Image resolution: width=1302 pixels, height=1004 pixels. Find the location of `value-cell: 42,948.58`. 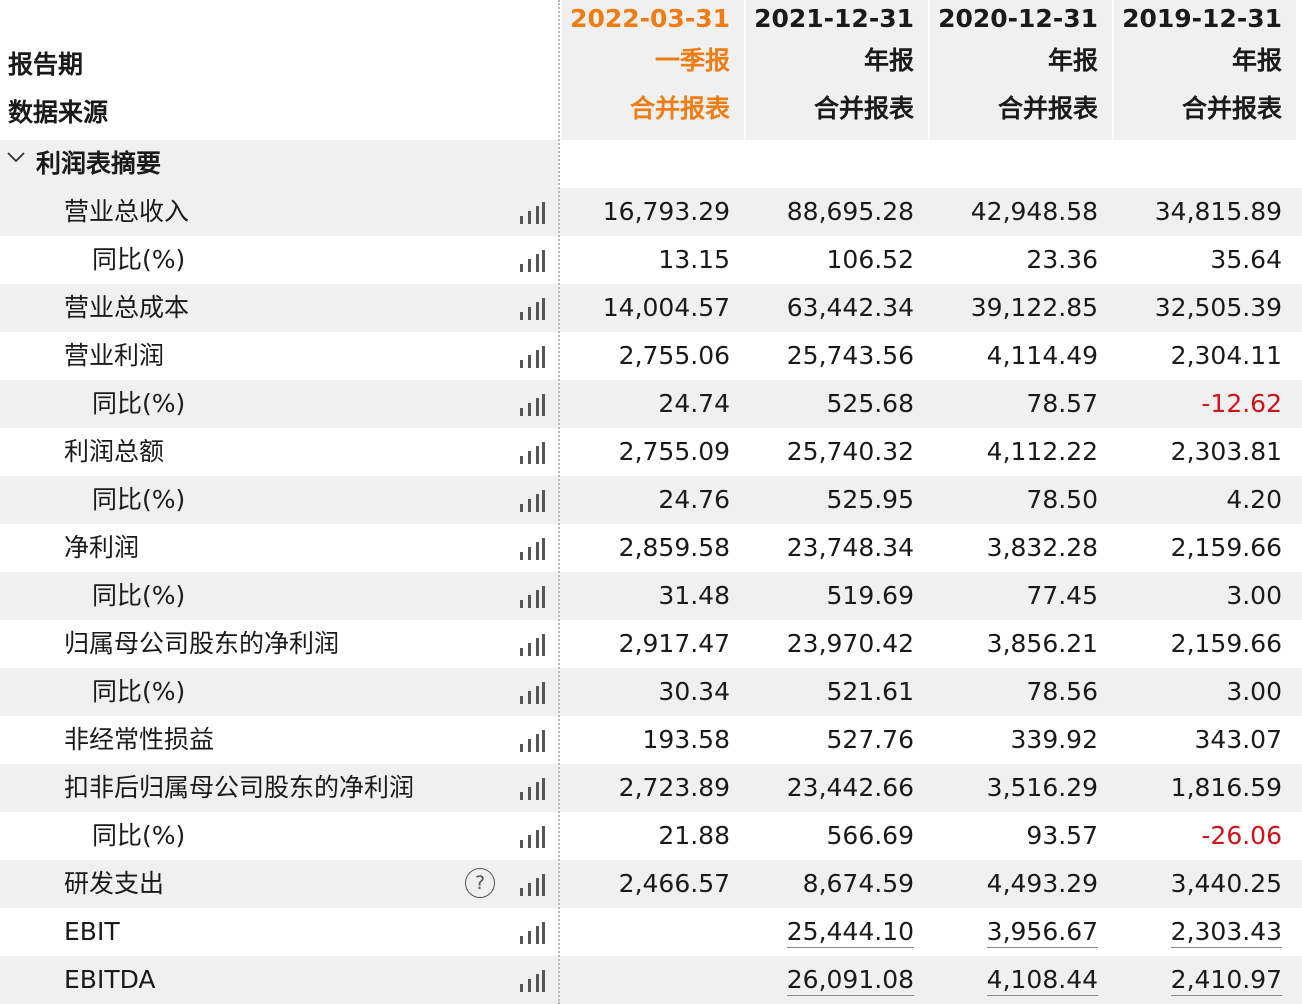

value-cell: 42,948.58 is located at coordinates (1013, 212).